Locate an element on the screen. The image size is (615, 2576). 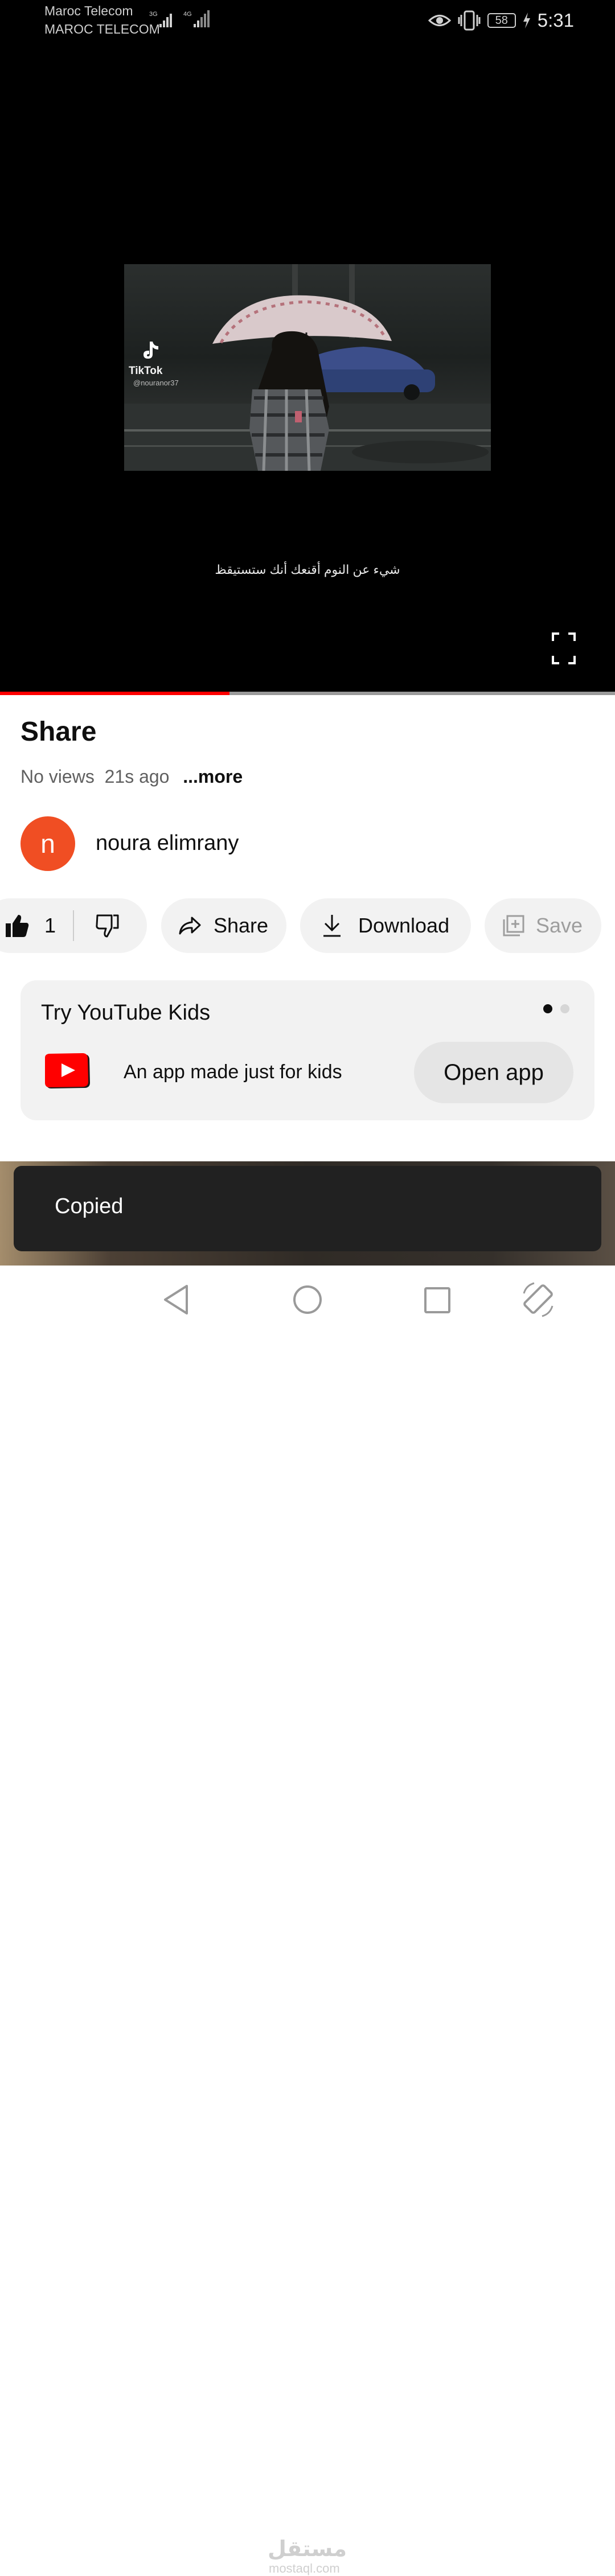
battery-icon: 58 is located at coordinates (501, 20).